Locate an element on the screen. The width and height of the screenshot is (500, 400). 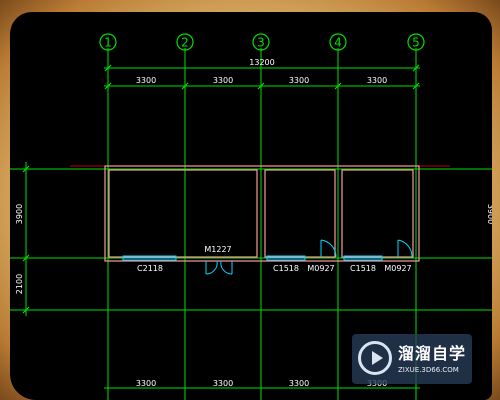
axis-label-2: 2 is located at coordinates (185, 43).